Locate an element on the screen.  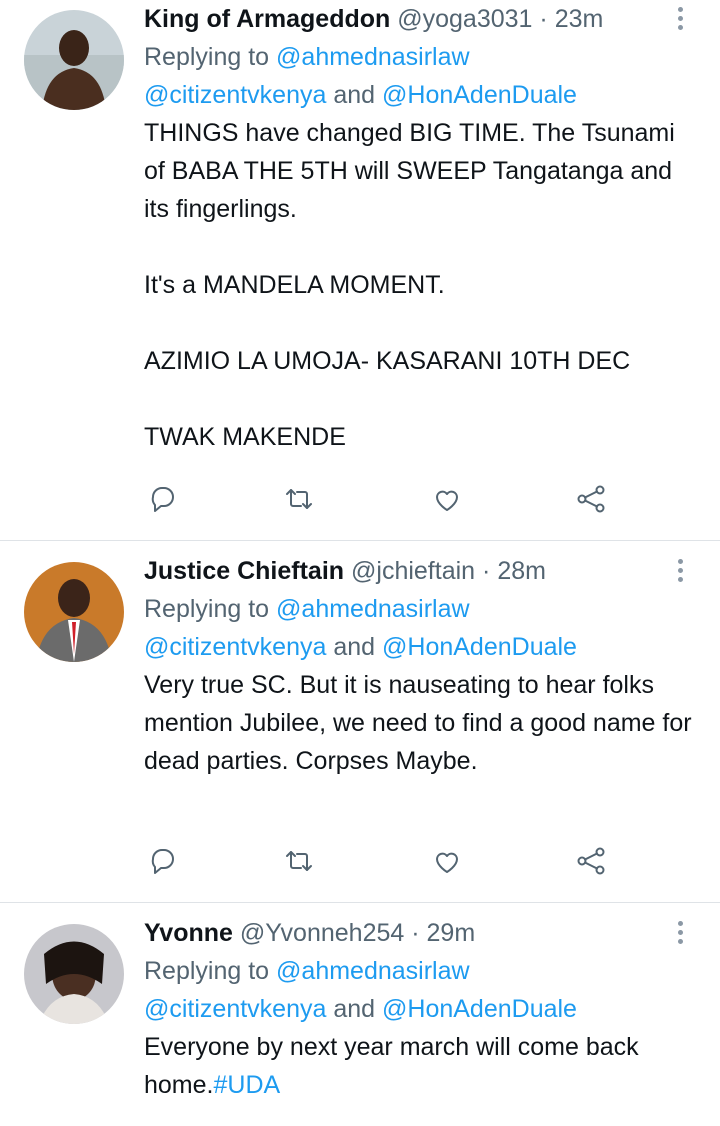
timestamp: 28m is located at coordinates (521, 571).